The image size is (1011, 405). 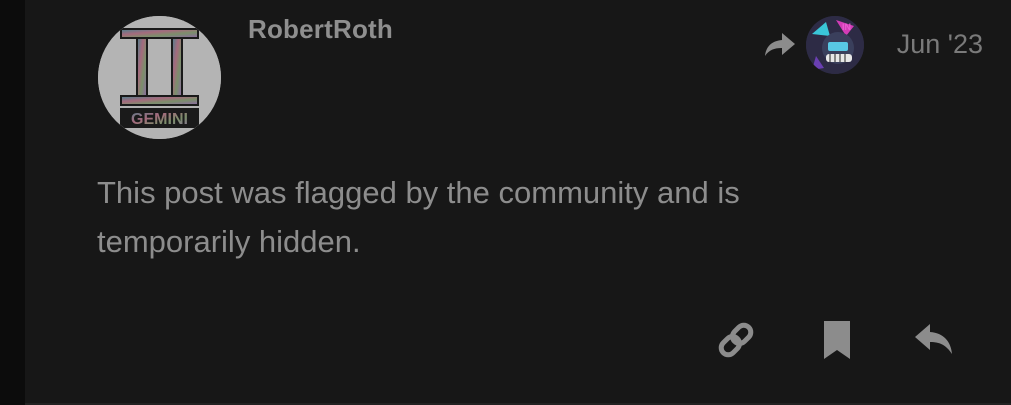 I want to click on username: RobertRoth, so click(x=320, y=29).